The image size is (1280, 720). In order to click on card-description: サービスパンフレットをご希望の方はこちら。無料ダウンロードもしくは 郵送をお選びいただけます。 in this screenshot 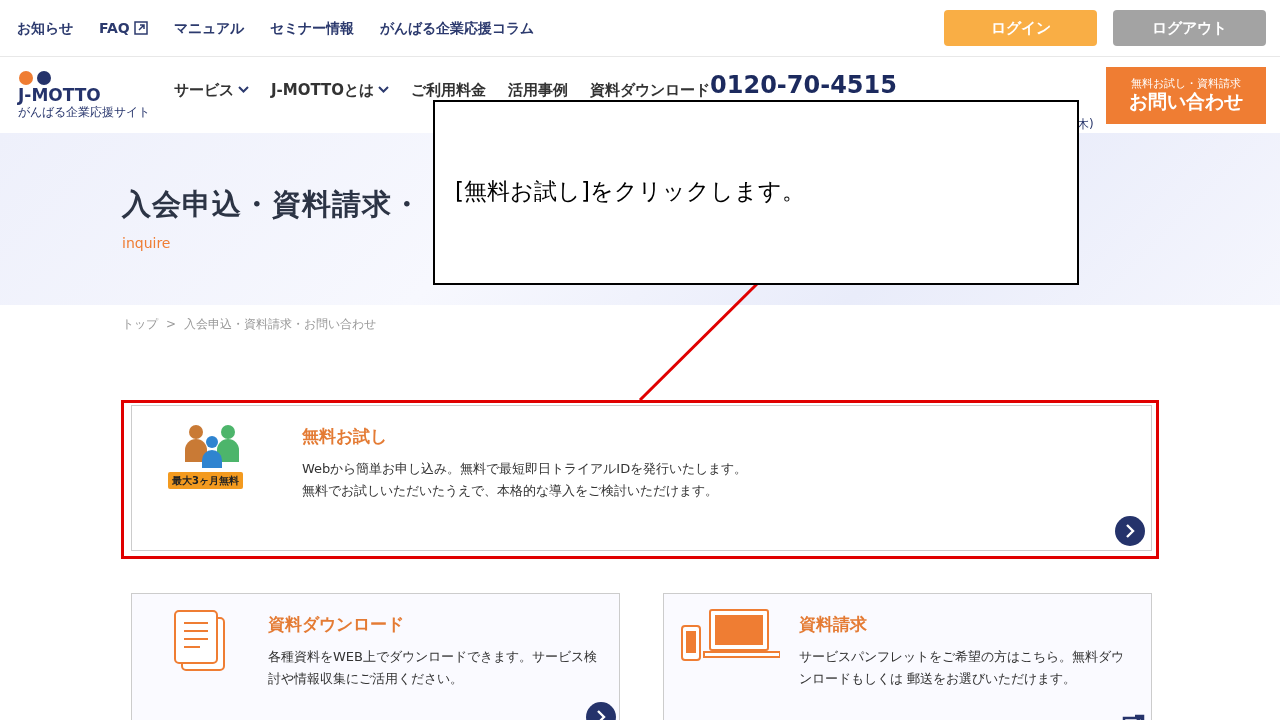, I will do `click(962, 668)`.